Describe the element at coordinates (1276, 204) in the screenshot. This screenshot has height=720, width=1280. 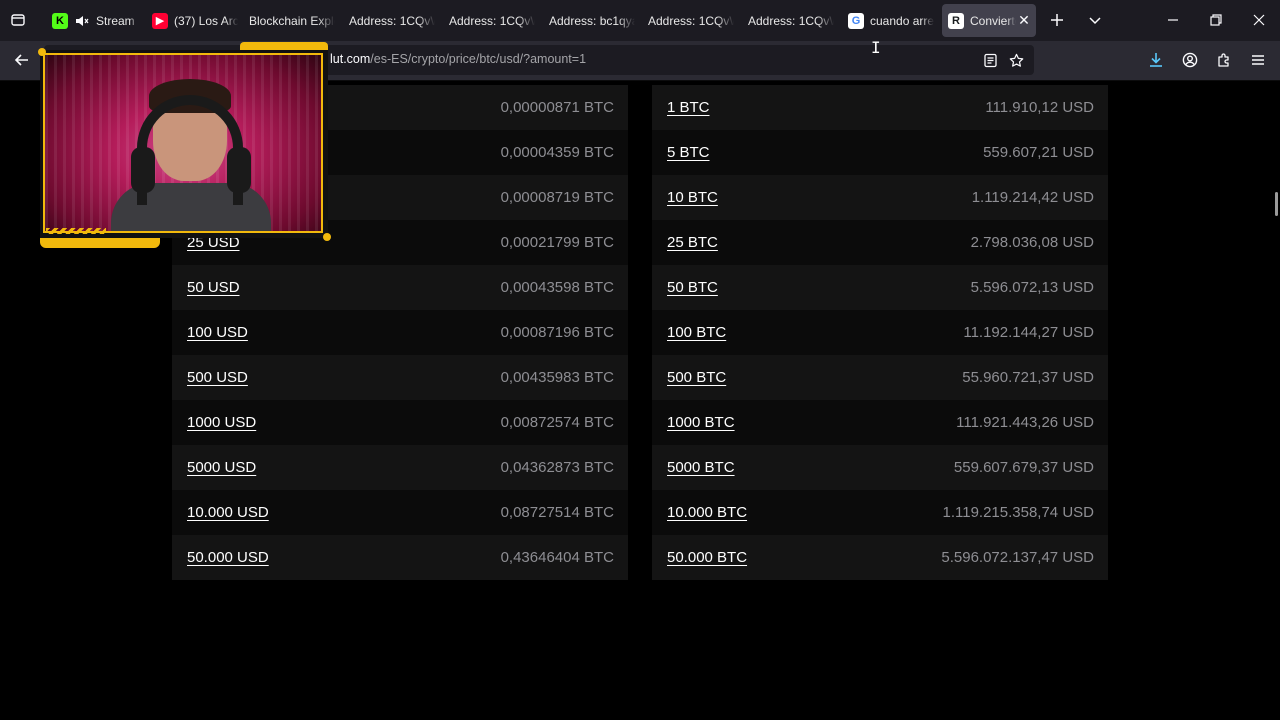
I see `scrollbar-thumb` at that location.